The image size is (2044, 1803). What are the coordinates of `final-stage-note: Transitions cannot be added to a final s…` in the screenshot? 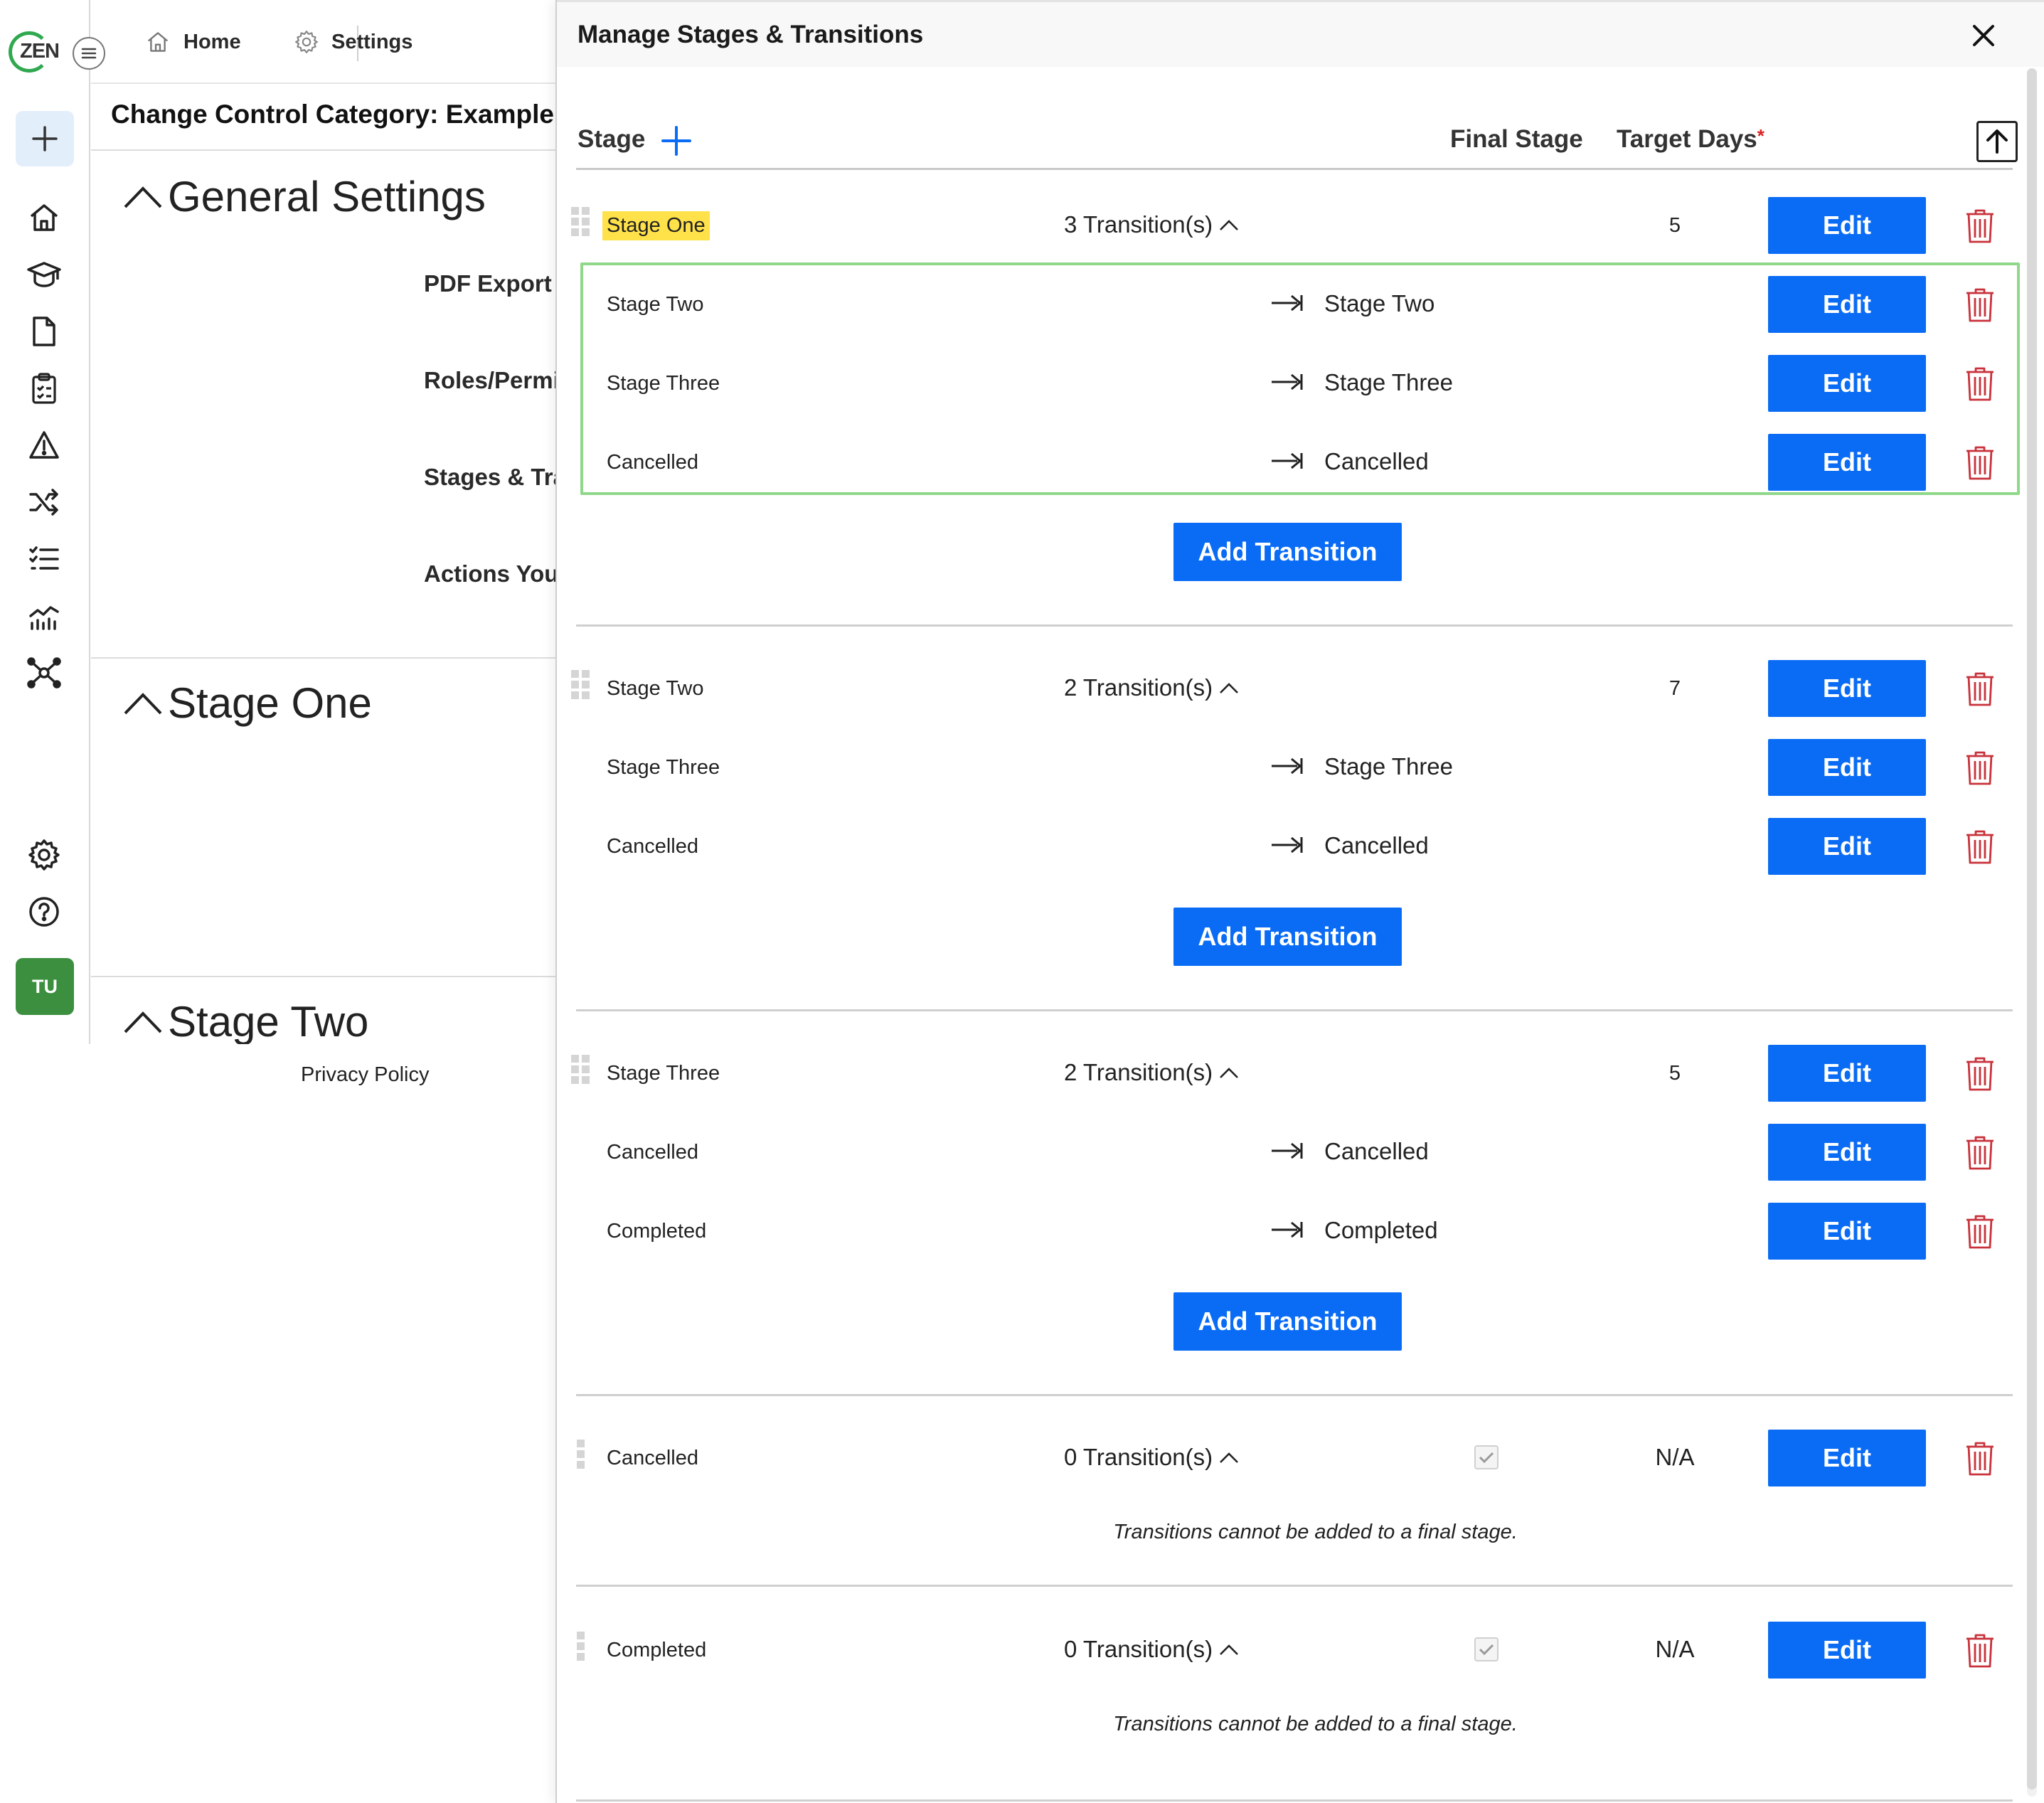 It's located at (1315, 1532).